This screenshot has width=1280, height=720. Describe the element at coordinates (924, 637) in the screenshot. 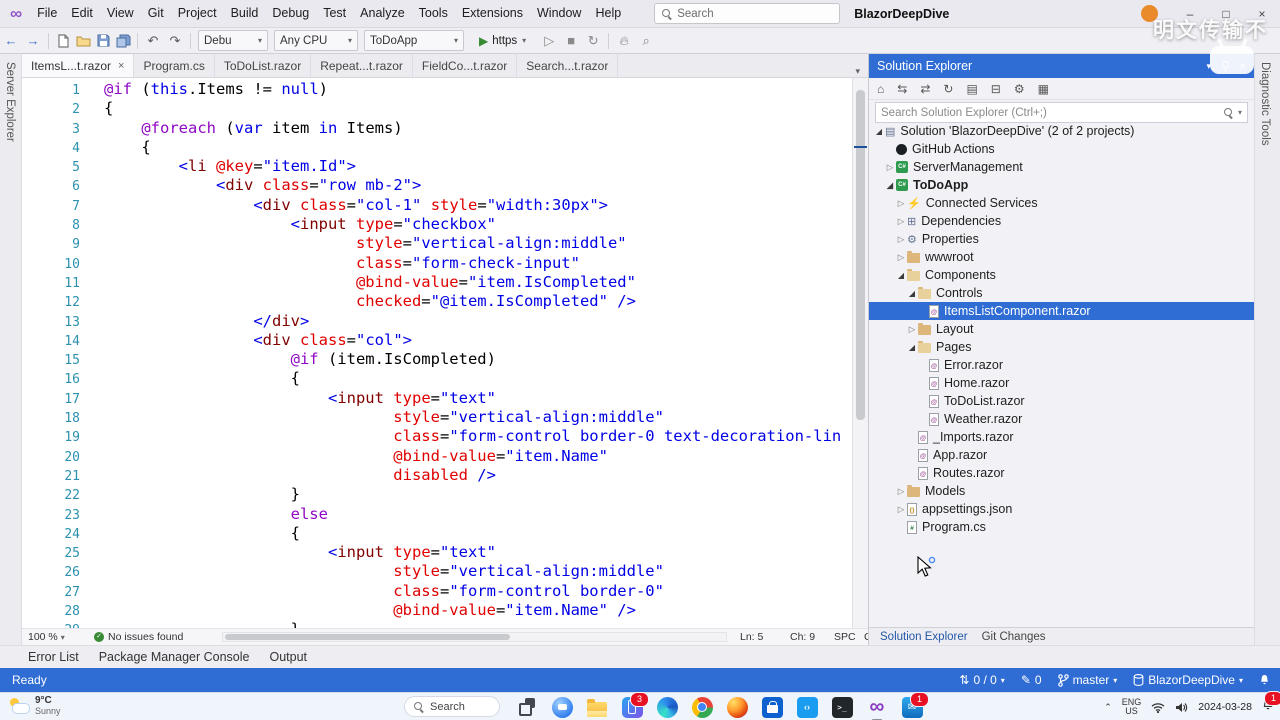

I see `tool-tab-solution-explorer: Solution Explorer` at that location.